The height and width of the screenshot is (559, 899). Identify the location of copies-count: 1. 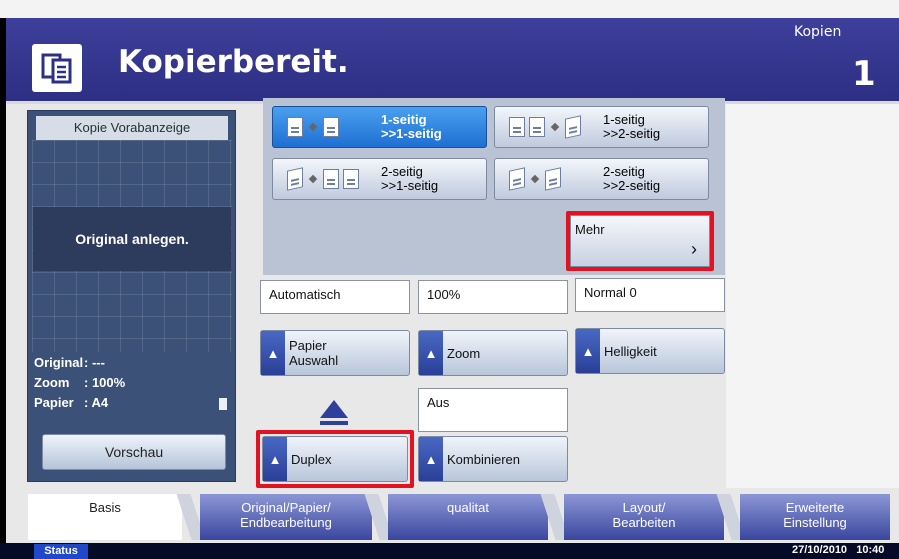
(864, 74).